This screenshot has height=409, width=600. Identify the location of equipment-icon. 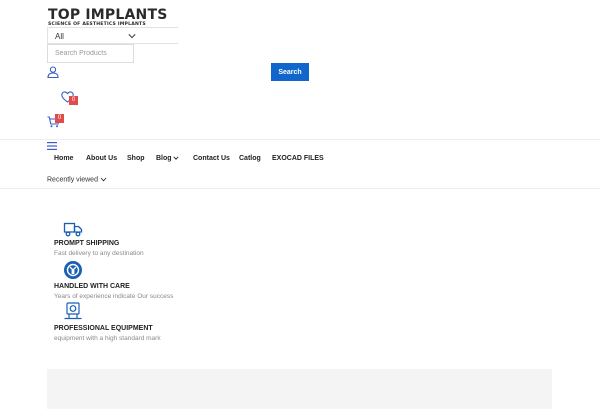
(73, 311).